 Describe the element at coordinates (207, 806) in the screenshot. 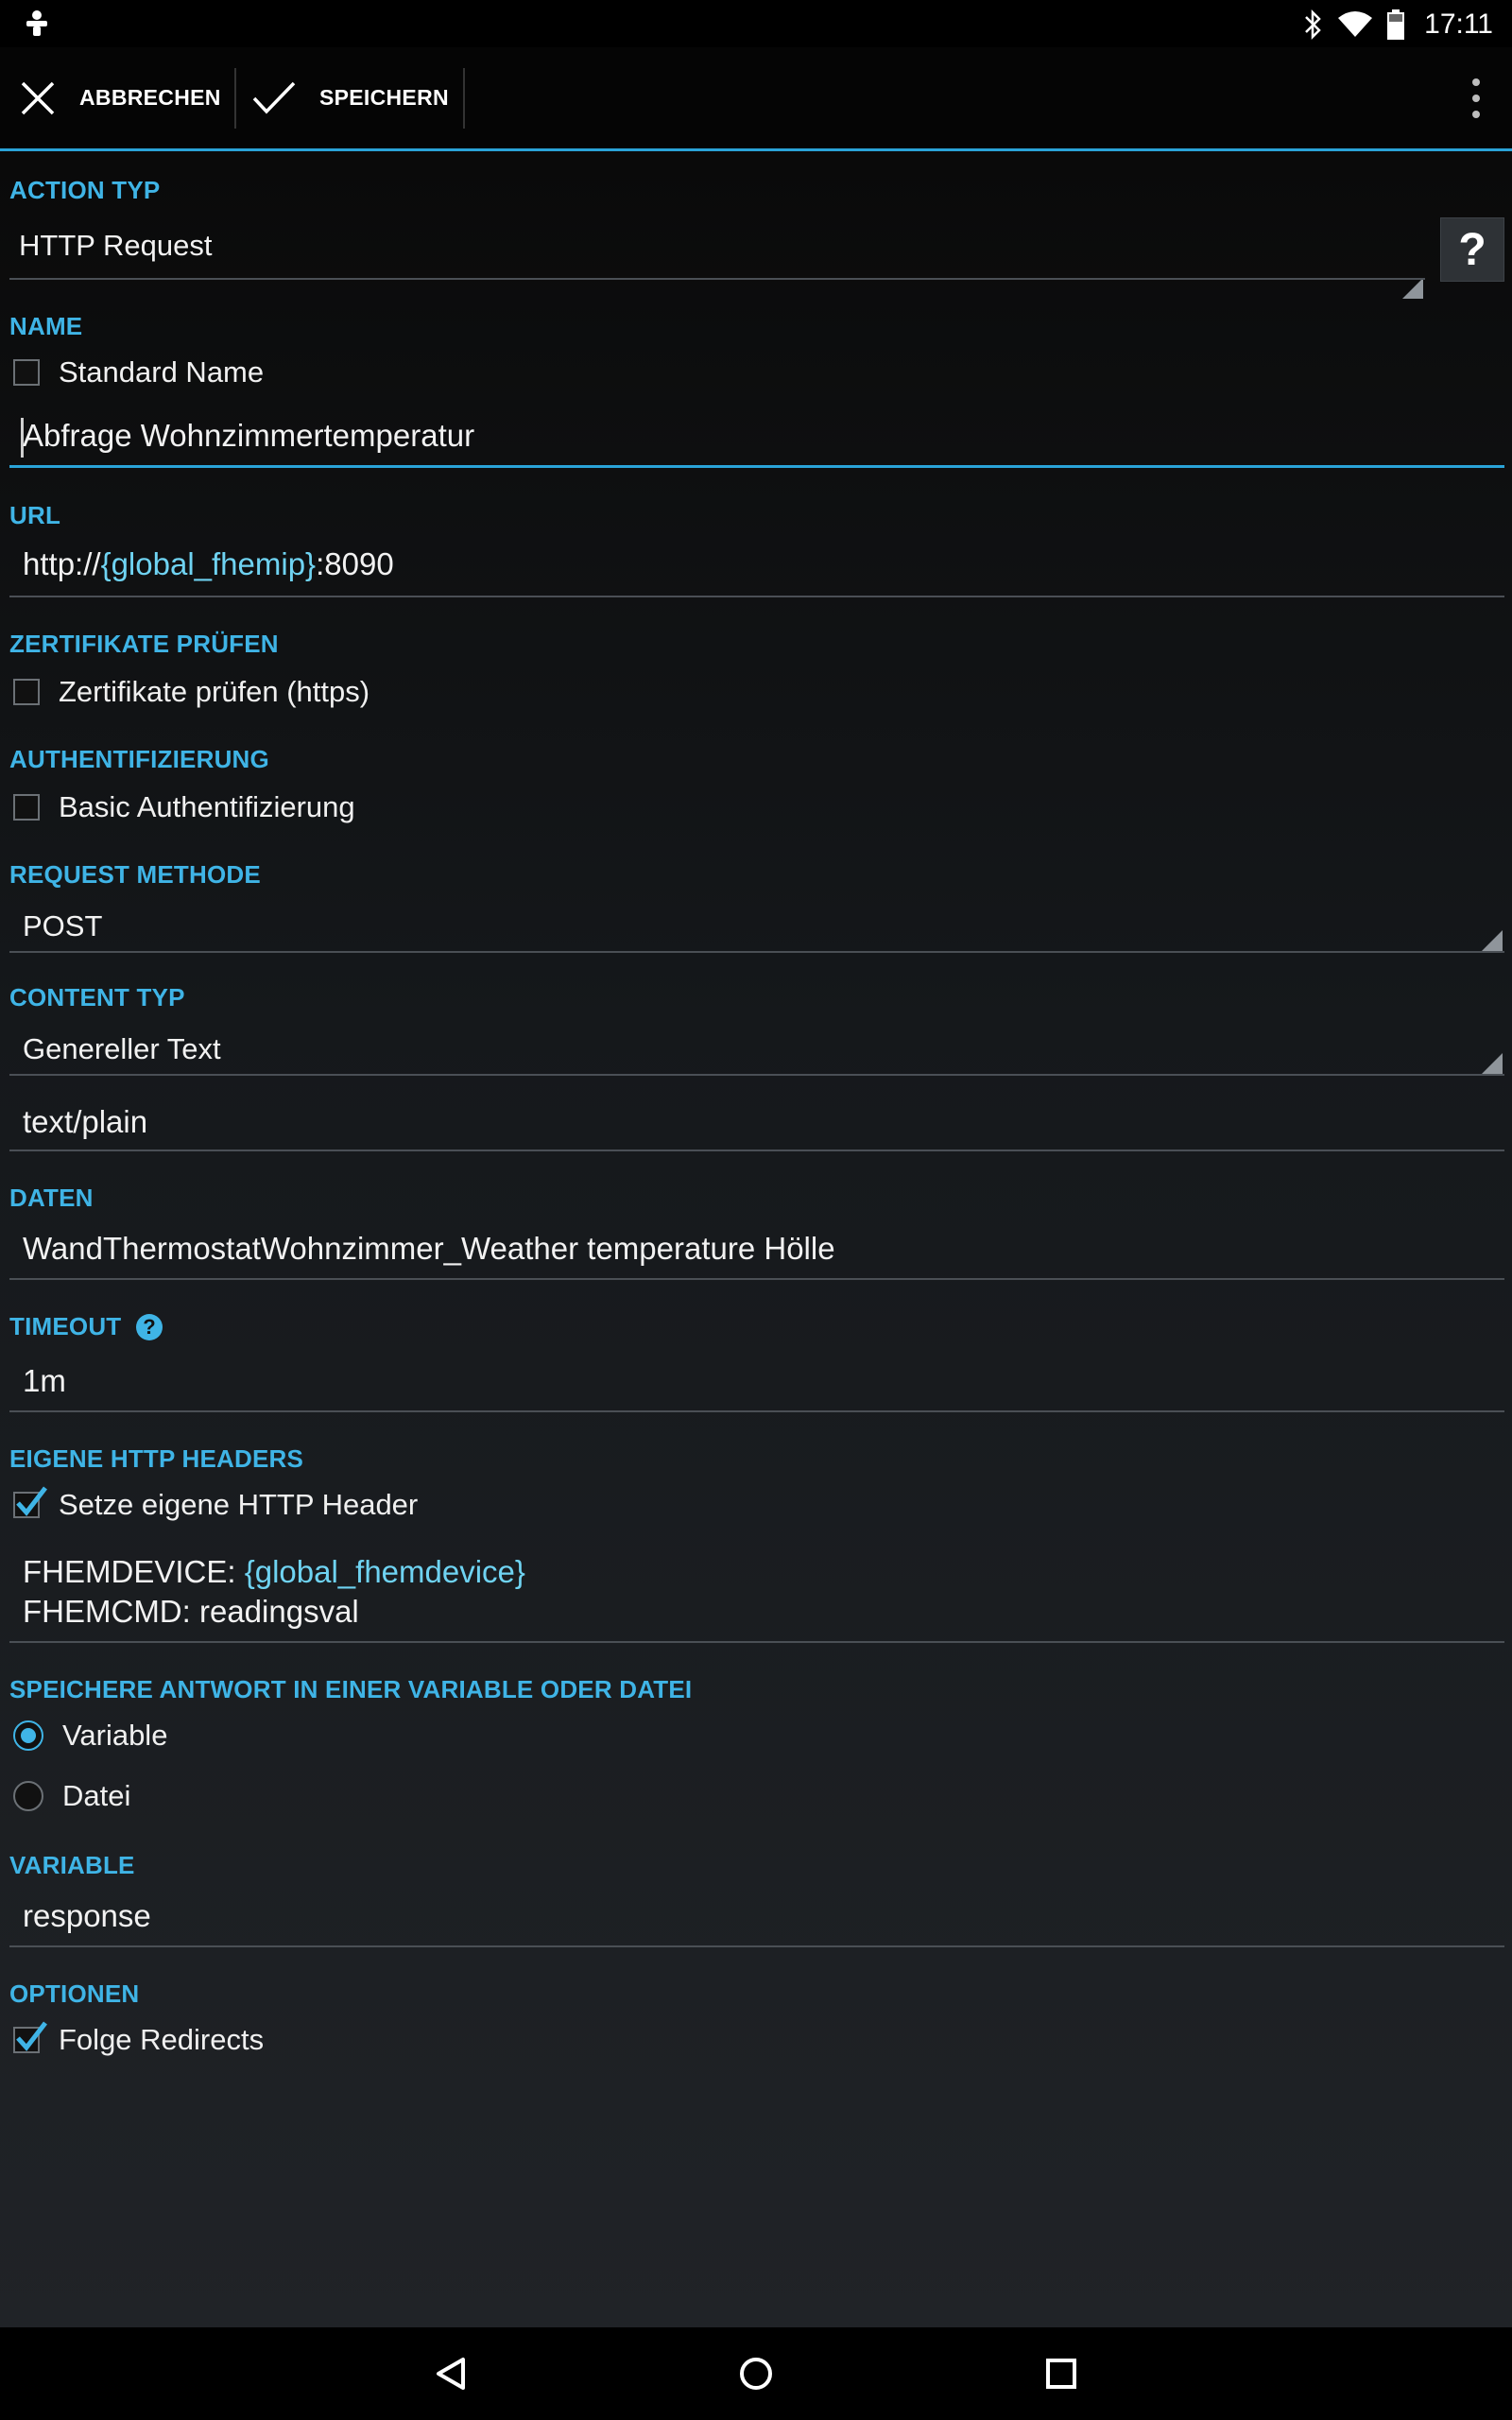

I see `basic-auth-checkbox-label: Basic Authentifizierung` at that location.